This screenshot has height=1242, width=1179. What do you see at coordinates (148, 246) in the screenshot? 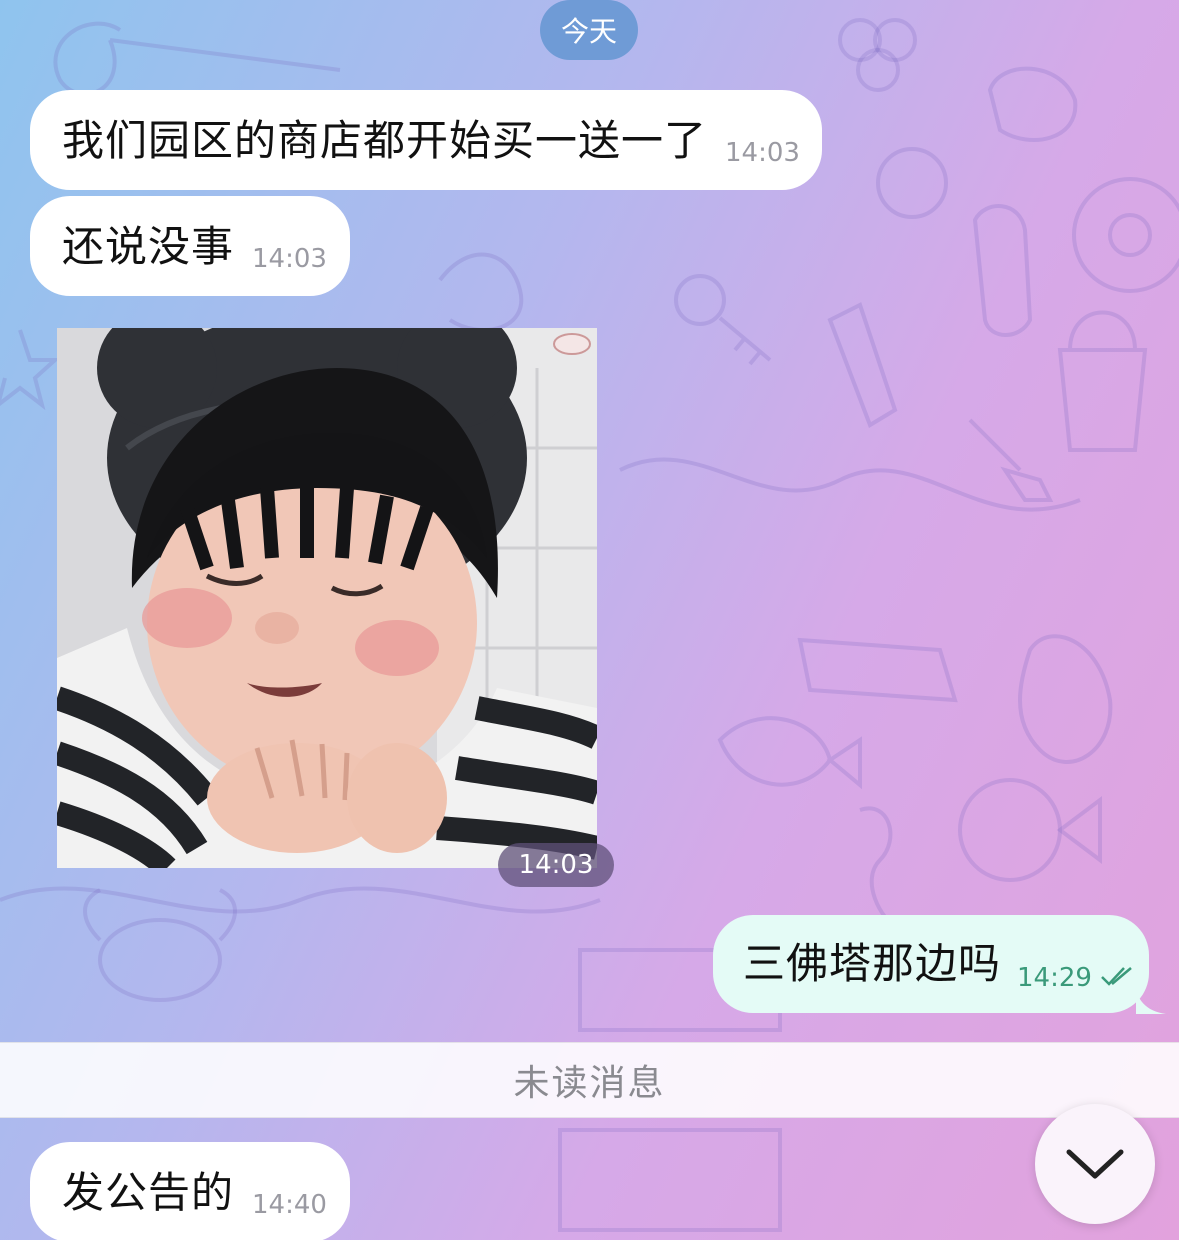
I see `message-text: 还说没事` at bounding box center [148, 246].